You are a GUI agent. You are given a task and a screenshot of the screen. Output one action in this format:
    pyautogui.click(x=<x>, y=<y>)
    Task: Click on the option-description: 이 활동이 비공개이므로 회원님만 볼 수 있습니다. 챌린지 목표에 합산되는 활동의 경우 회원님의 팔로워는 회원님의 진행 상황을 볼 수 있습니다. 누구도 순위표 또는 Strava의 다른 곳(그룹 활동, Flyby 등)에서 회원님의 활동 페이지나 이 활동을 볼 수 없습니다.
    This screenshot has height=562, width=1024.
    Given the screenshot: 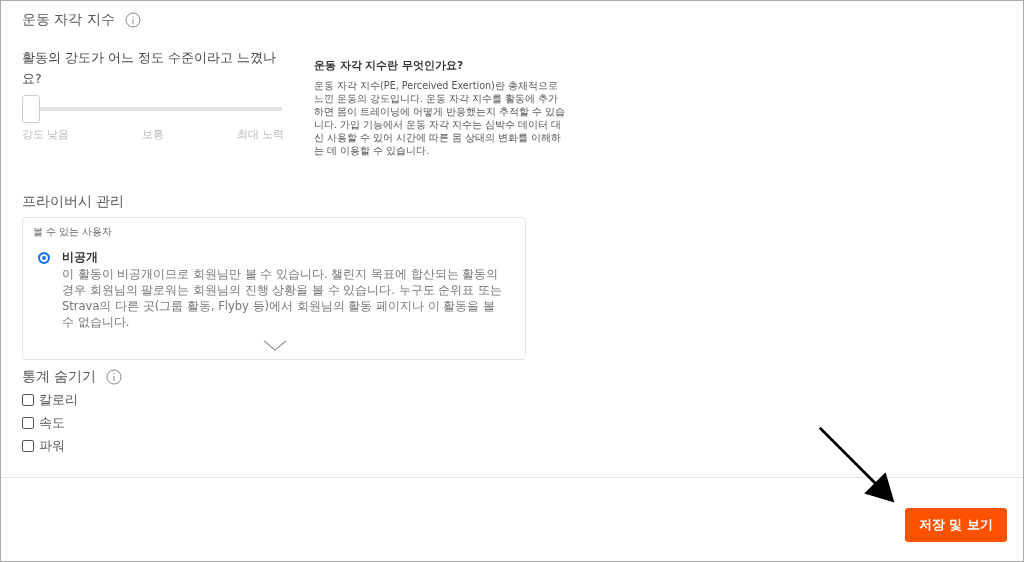 What is the action you would take?
    pyautogui.click(x=282, y=298)
    